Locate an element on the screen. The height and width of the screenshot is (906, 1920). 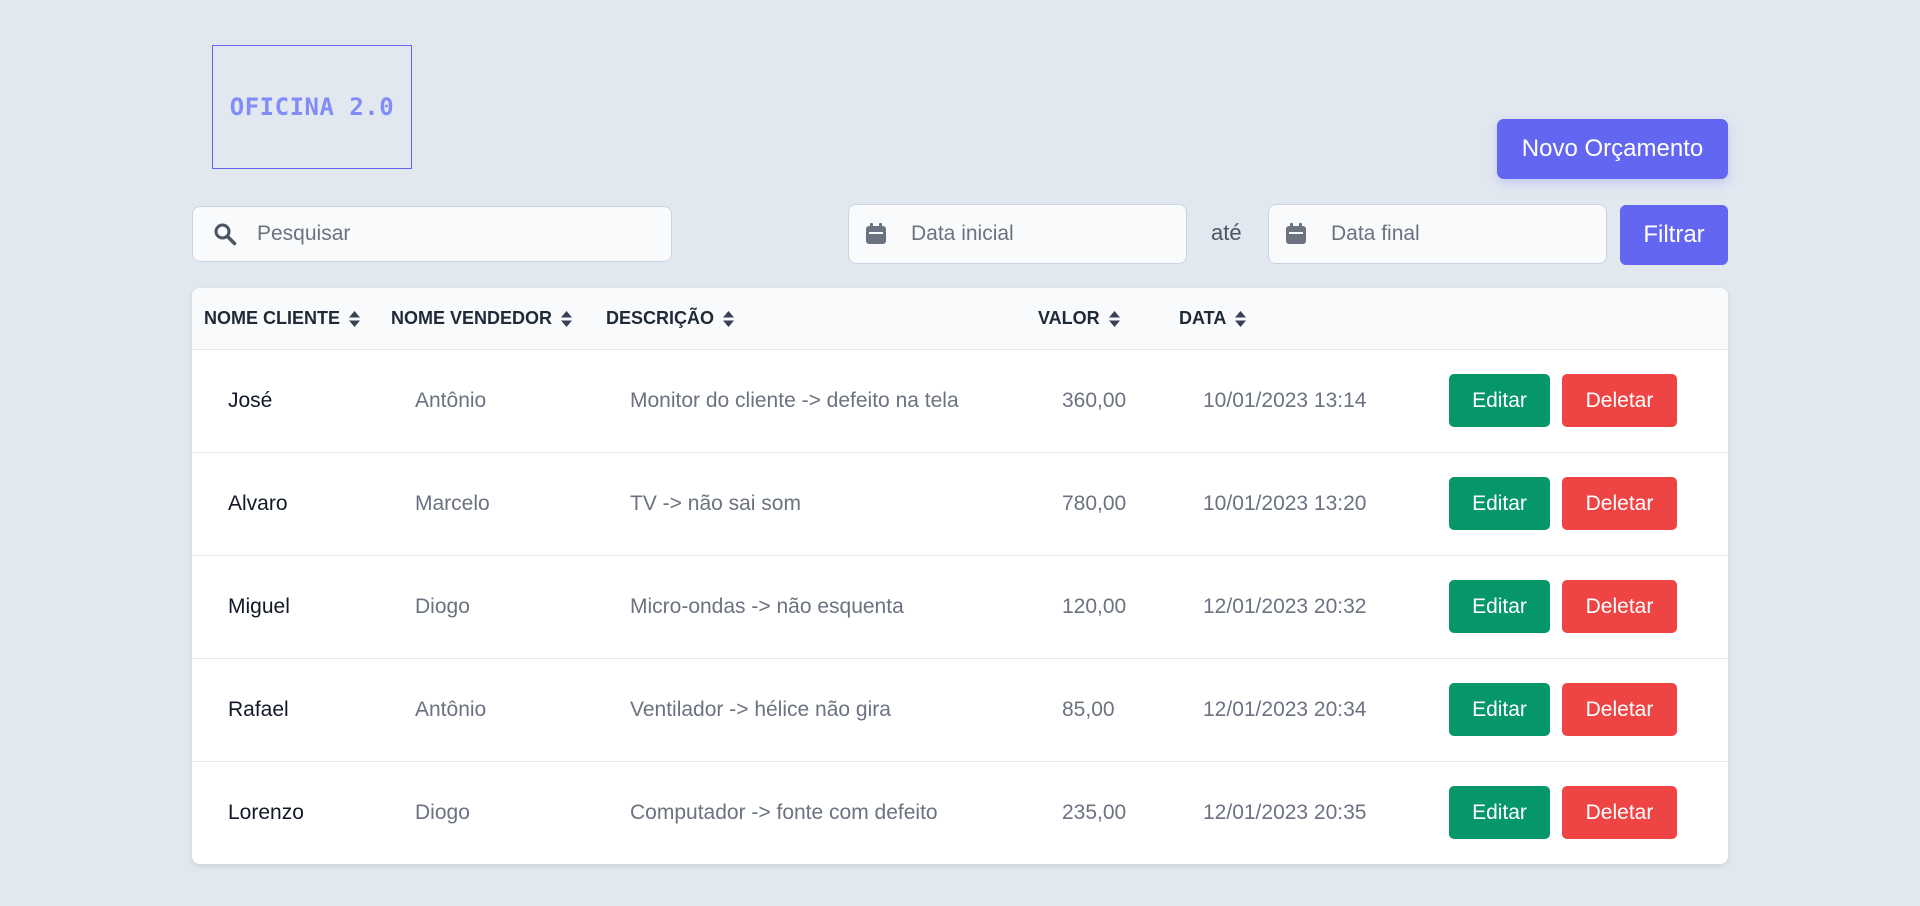
header-nome-cliente: NOME CLIENTE is located at coordinates (282, 318).